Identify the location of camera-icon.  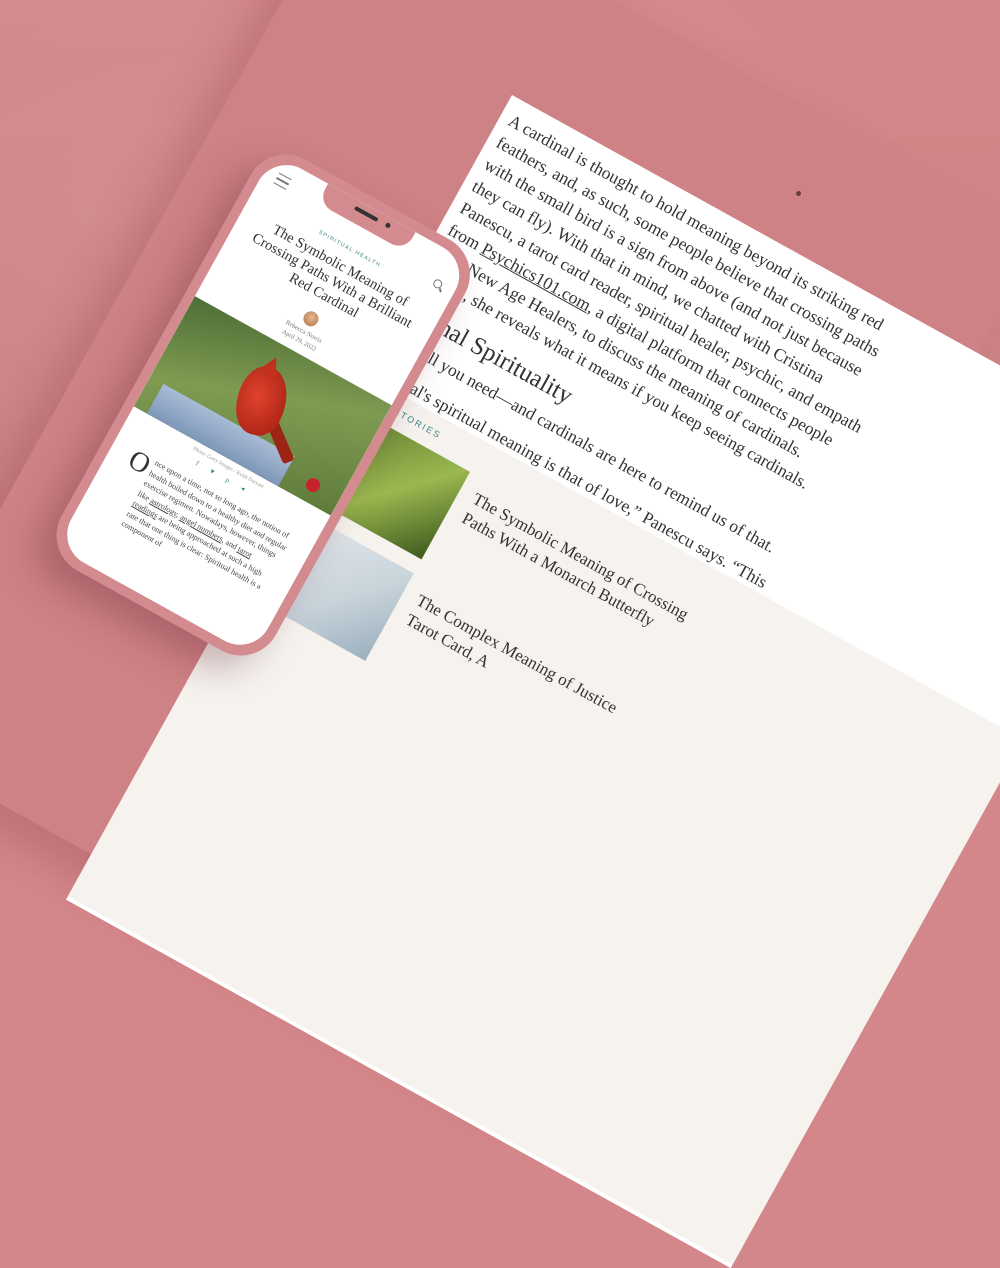
(388, 225).